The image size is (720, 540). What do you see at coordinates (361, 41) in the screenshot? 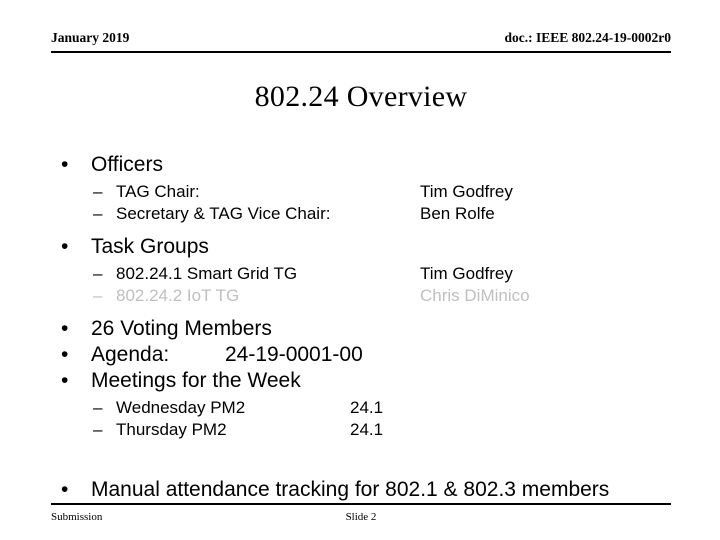
I see `slide-header: January 2019 doc.: IEEE 802.24-19-0002r0` at bounding box center [361, 41].